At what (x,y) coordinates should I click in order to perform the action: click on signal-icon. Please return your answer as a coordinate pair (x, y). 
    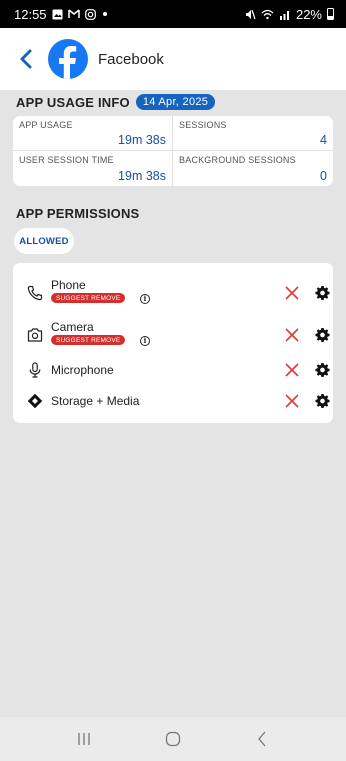
    Looking at the image, I should click on (284, 15).